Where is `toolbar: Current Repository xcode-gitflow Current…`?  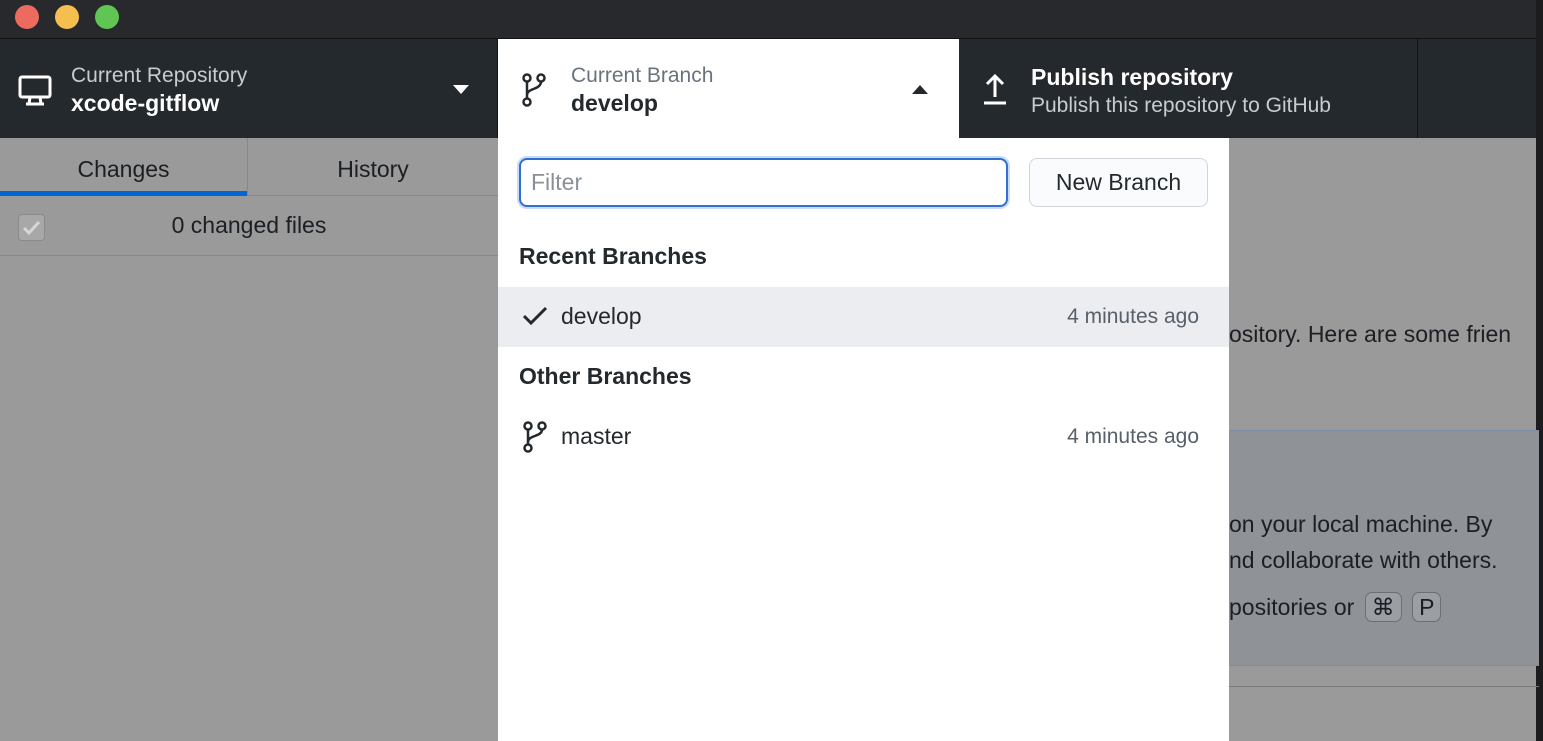 toolbar: Current Repository xcode-gitflow Current… is located at coordinates (768, 88).